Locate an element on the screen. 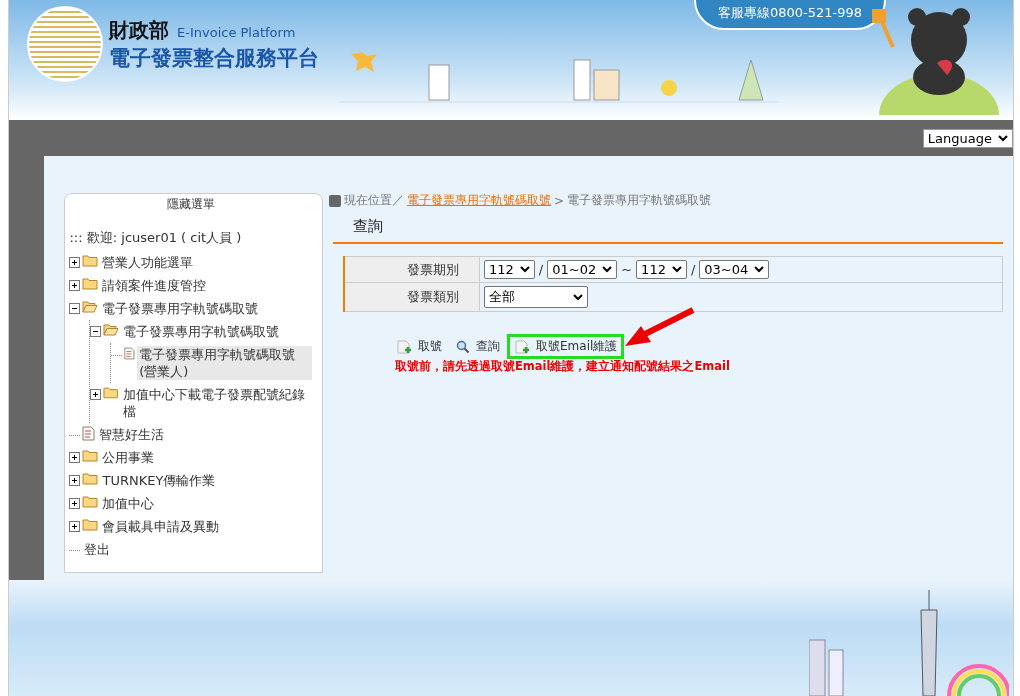 The height and width of the screenshot is (696, 1020). menu-item: 電子發票專用字軌號碼取號(營業人) is located at coordinates (224, 363).